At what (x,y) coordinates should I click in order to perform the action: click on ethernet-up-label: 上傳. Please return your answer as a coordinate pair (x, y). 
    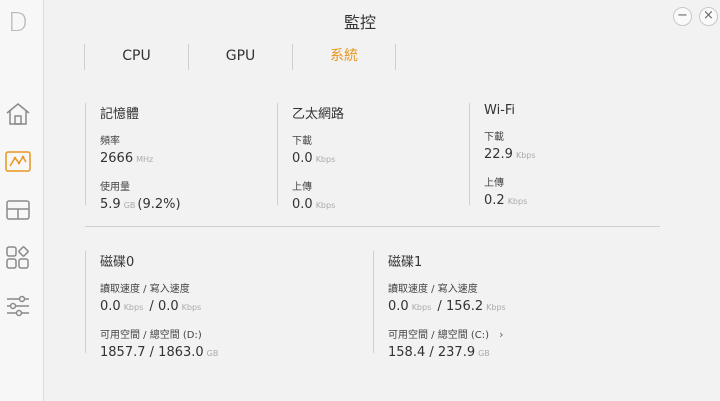
    Looking at the image, I should click on (302, 187).